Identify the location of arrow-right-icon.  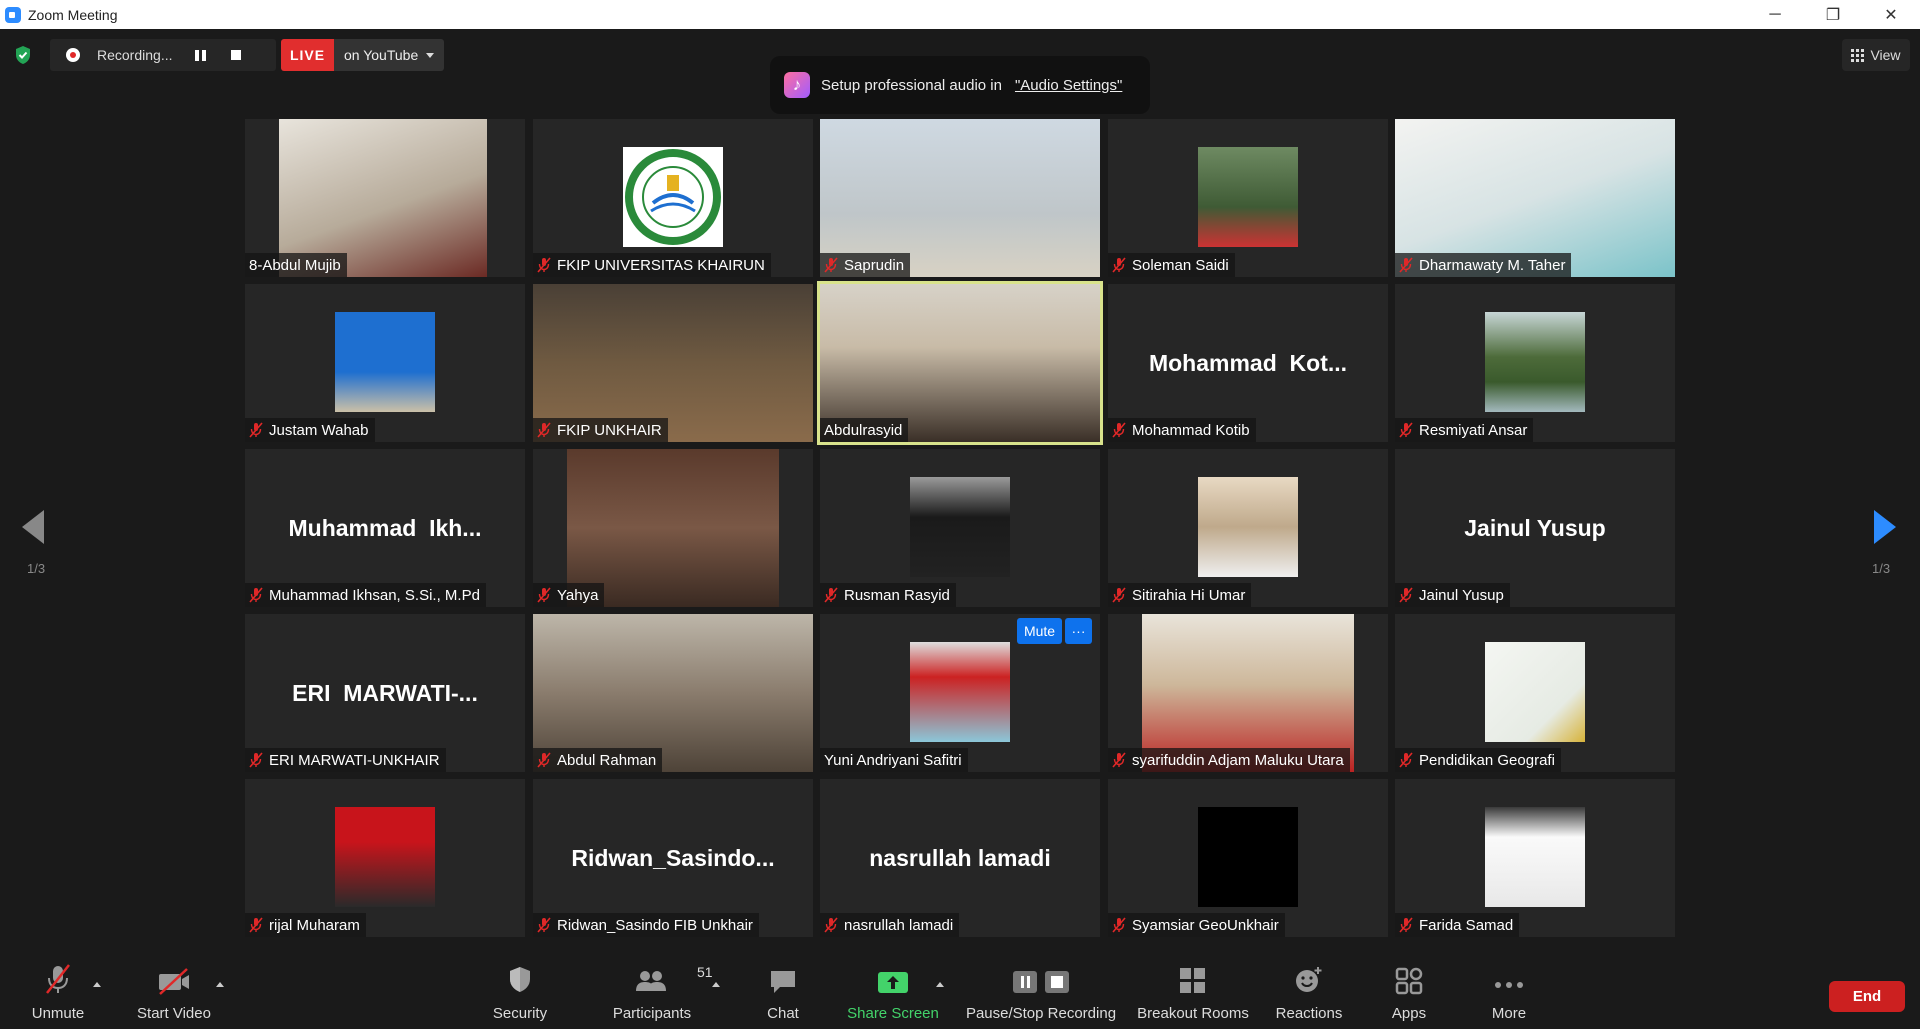
(1885, 527).